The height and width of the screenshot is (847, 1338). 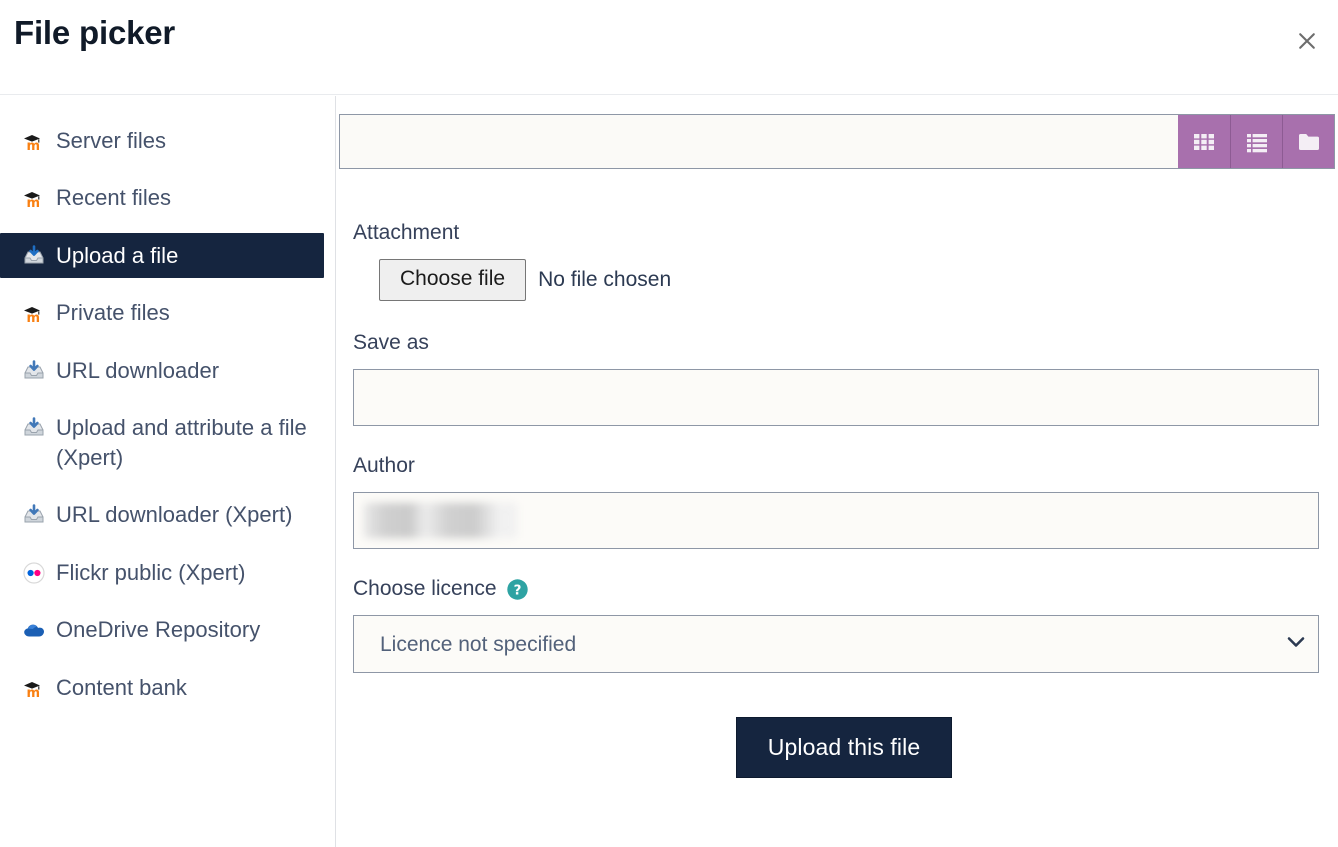 What do you see at coordinates (138, 370) in the screenshot?
I see `sidebar-item-label: URL downloader` at bounding box center [138, 370].